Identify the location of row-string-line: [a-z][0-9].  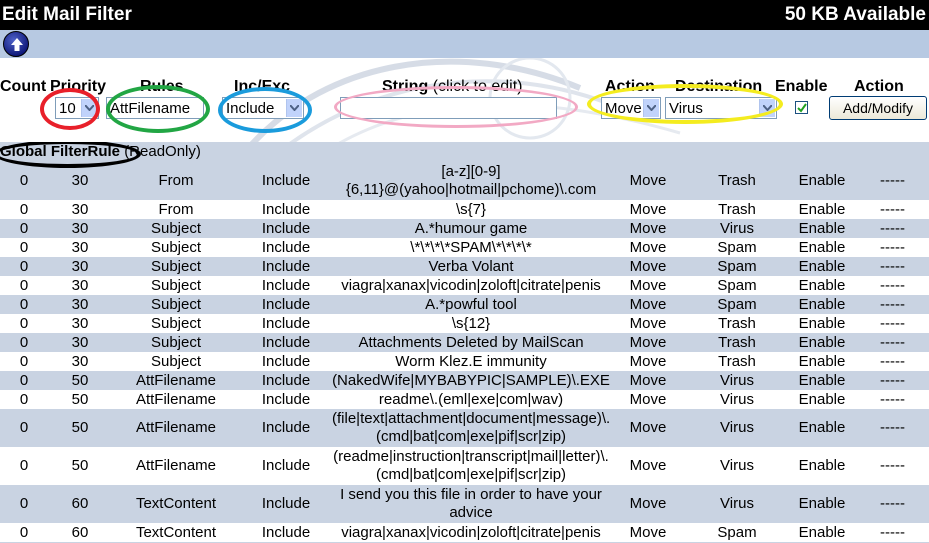
(471, 171).